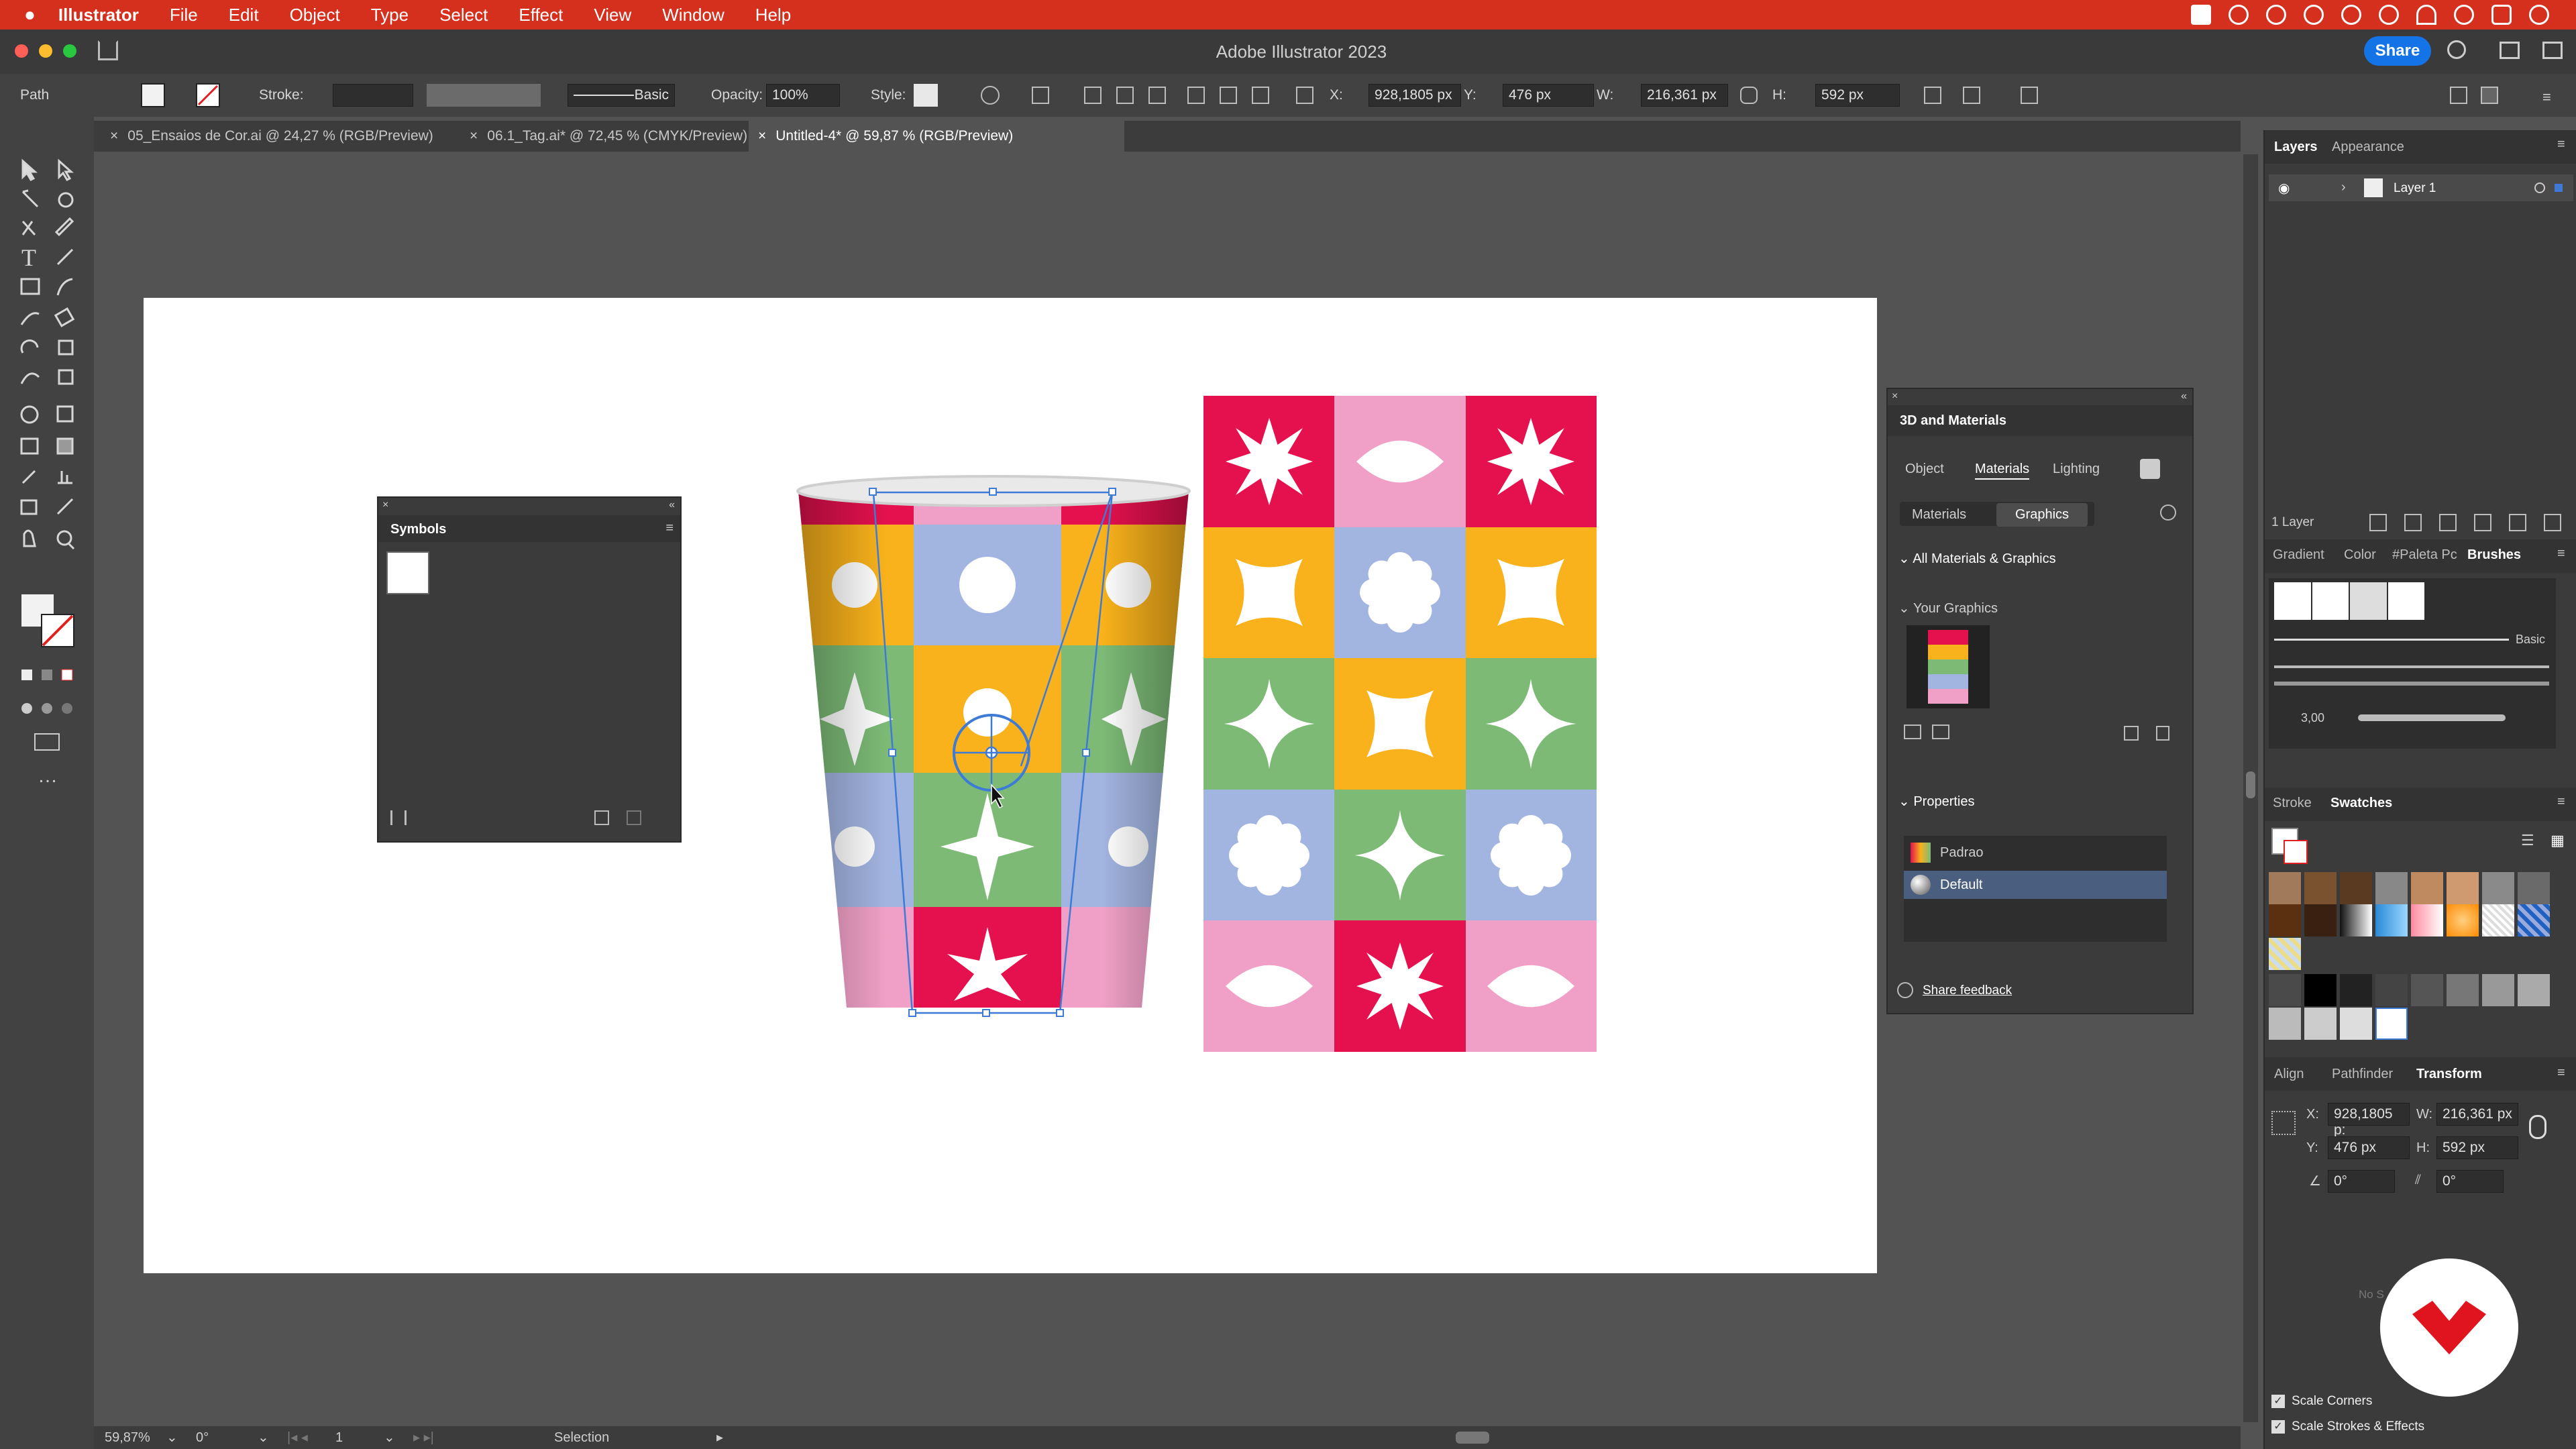 The image size is (2576, 1449). Describe the element at coordinates (2448, 522) in the screenshot. I see `make-clipping-mask-icon` at that location.